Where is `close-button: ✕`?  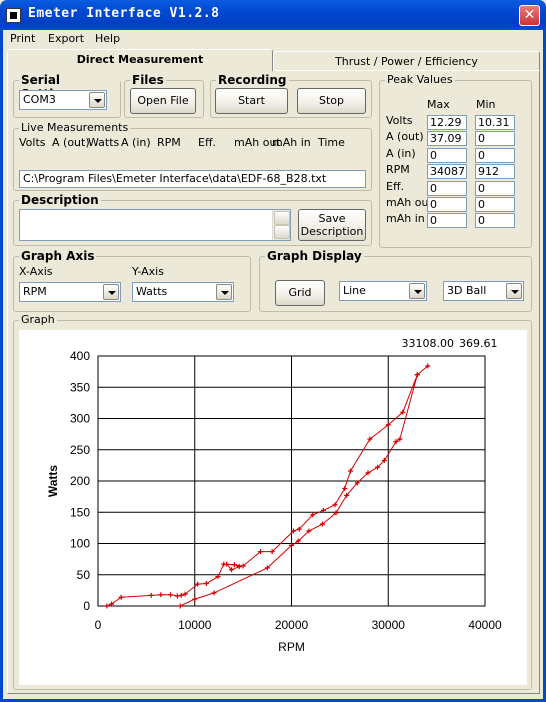
close-button: ✕ is located at coordinates (529, 15).